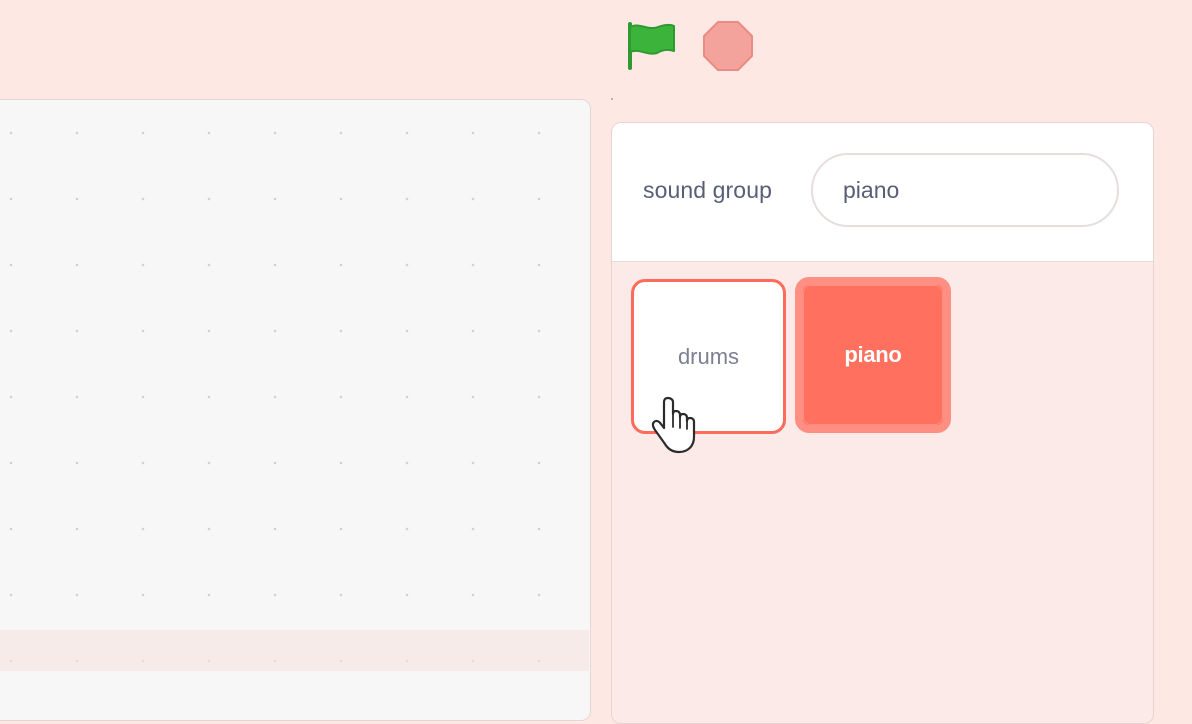  I want to click on tile-label: piano, so click(873, 354).